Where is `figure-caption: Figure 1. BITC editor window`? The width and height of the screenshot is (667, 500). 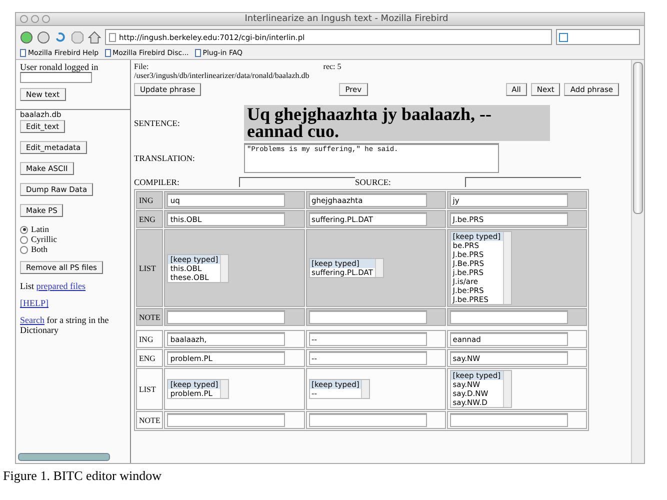 figure-caption: Figure 1. BITC editor window is located at coordinates (83, 476).